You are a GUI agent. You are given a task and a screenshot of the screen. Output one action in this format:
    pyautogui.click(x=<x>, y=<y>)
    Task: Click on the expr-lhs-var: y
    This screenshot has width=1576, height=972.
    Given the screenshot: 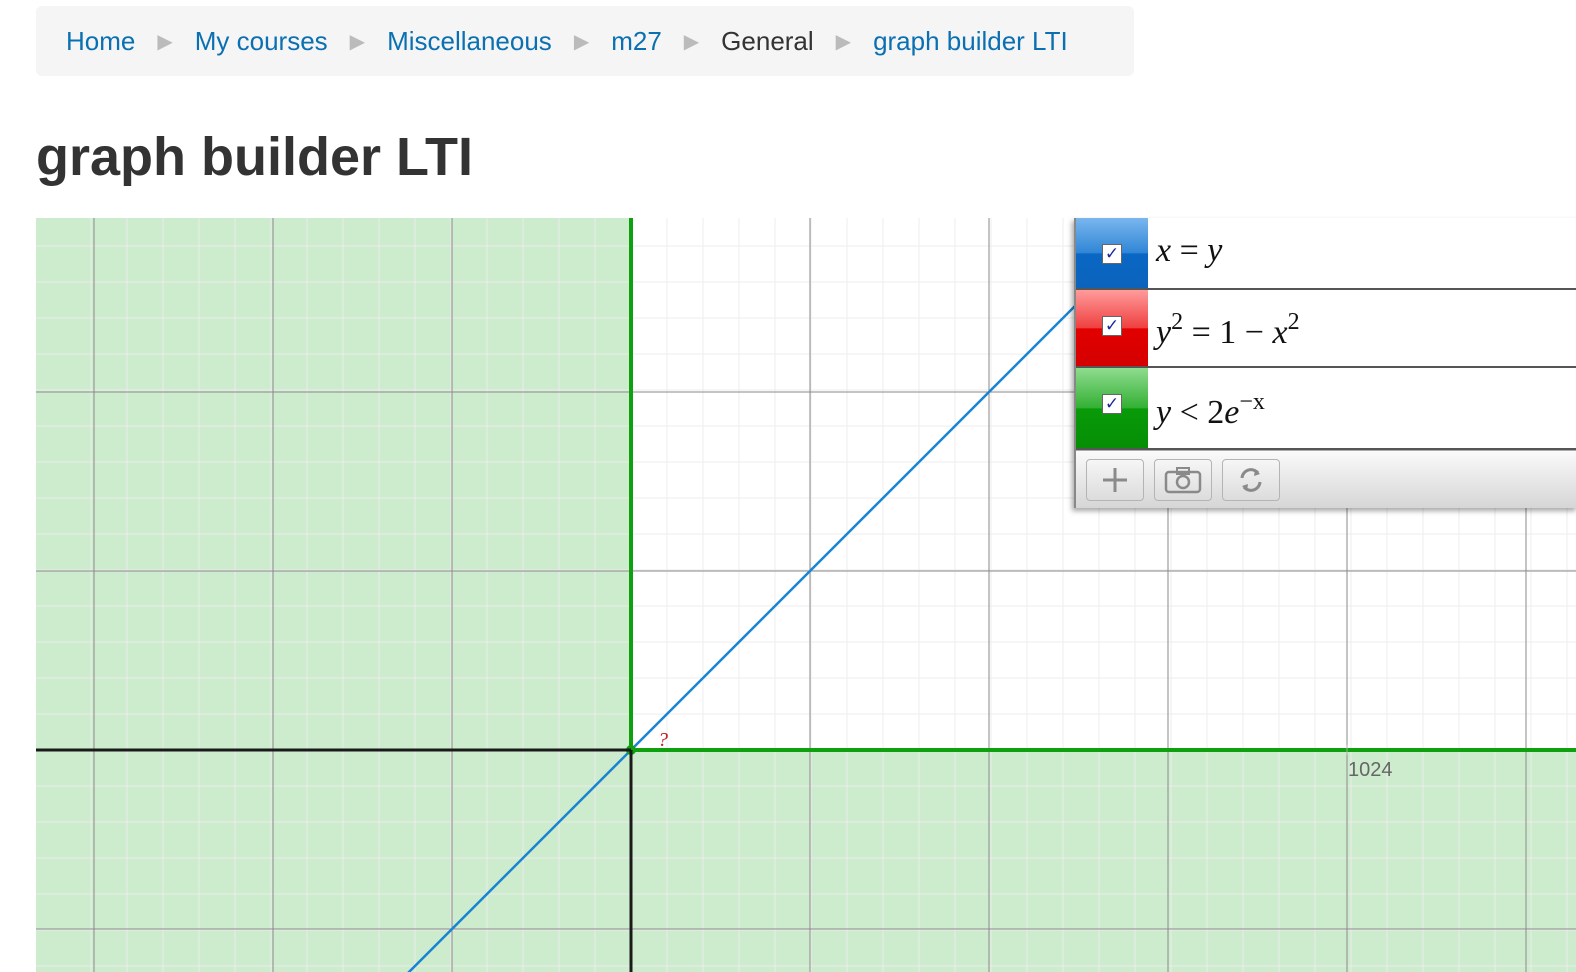 What is the action you would take?
    pyautogui.click(x=1164, y=332)
    